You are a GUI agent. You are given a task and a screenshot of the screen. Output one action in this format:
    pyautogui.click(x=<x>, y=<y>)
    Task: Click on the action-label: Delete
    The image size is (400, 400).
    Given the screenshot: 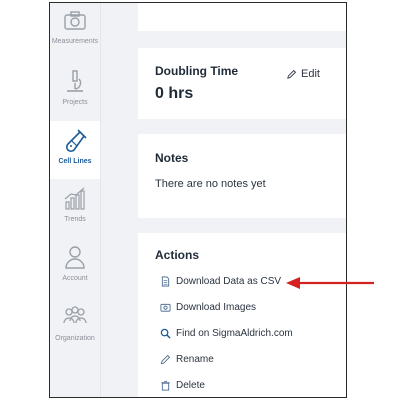 What is the action you would take?
    pyautogui.click(x=190, y=385)
    